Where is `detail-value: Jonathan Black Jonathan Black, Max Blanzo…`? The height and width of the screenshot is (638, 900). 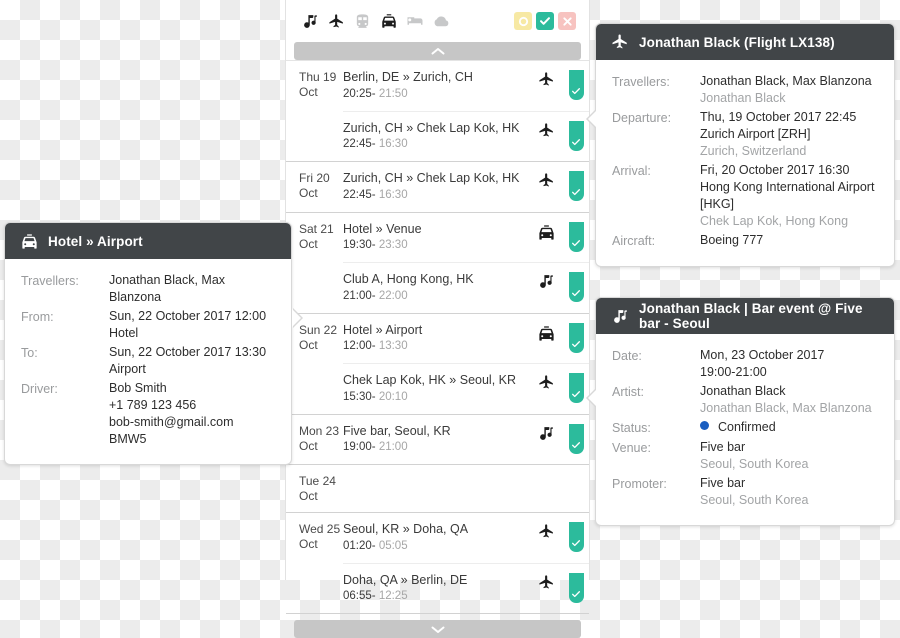
detail-value: Jonathan Black Jonathan Black, Max Blanzo… is located at coordinates (786, 400).